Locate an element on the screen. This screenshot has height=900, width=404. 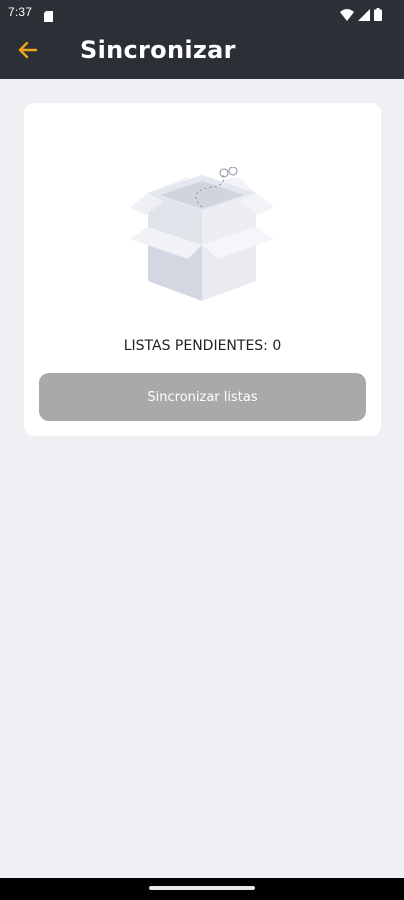
battery-icon is located at coordinates (378, 15).